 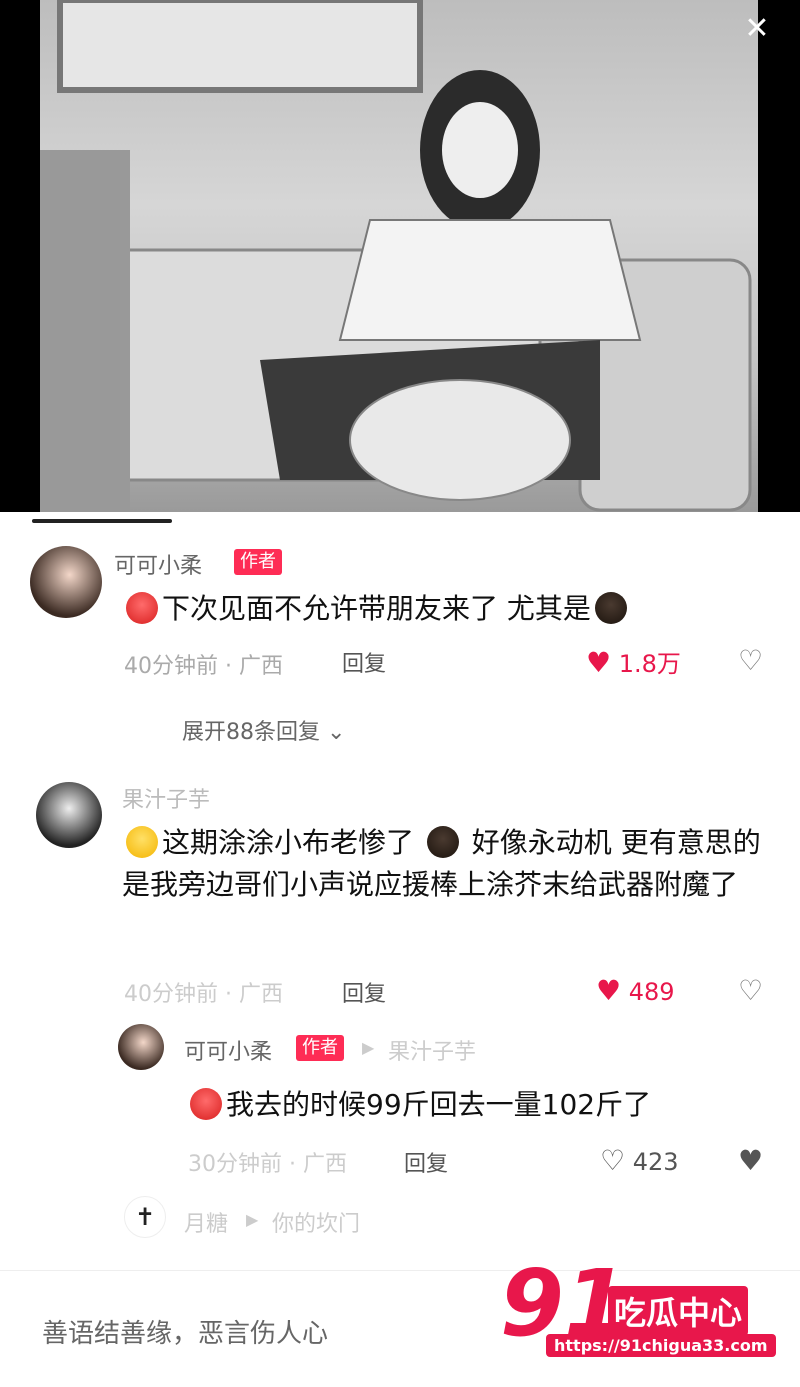 What do you see at coordinates (678, 1311) in the screenshot?
I see `watermark-title: 吃瓜中心` at bounding box center [678, 1311].